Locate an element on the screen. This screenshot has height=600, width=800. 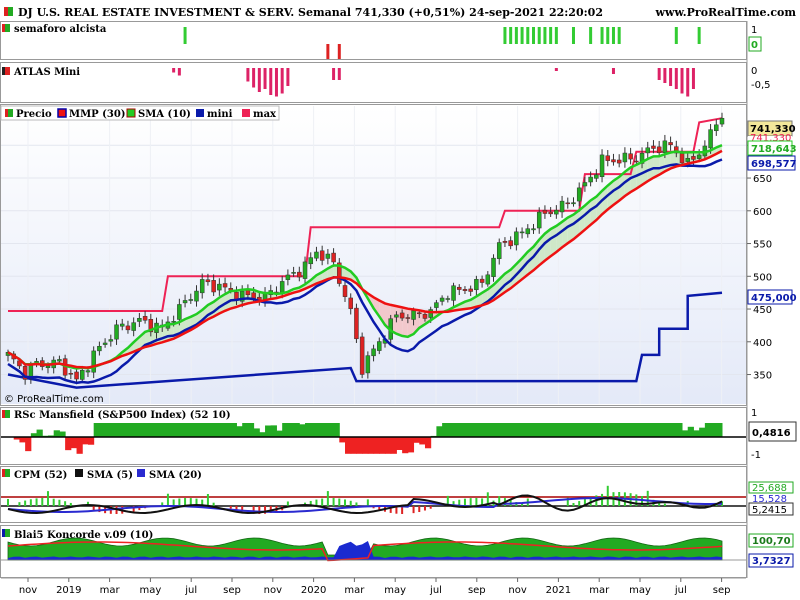
cpm-tag3: 5,2415 is located at coordinates (769, 510).